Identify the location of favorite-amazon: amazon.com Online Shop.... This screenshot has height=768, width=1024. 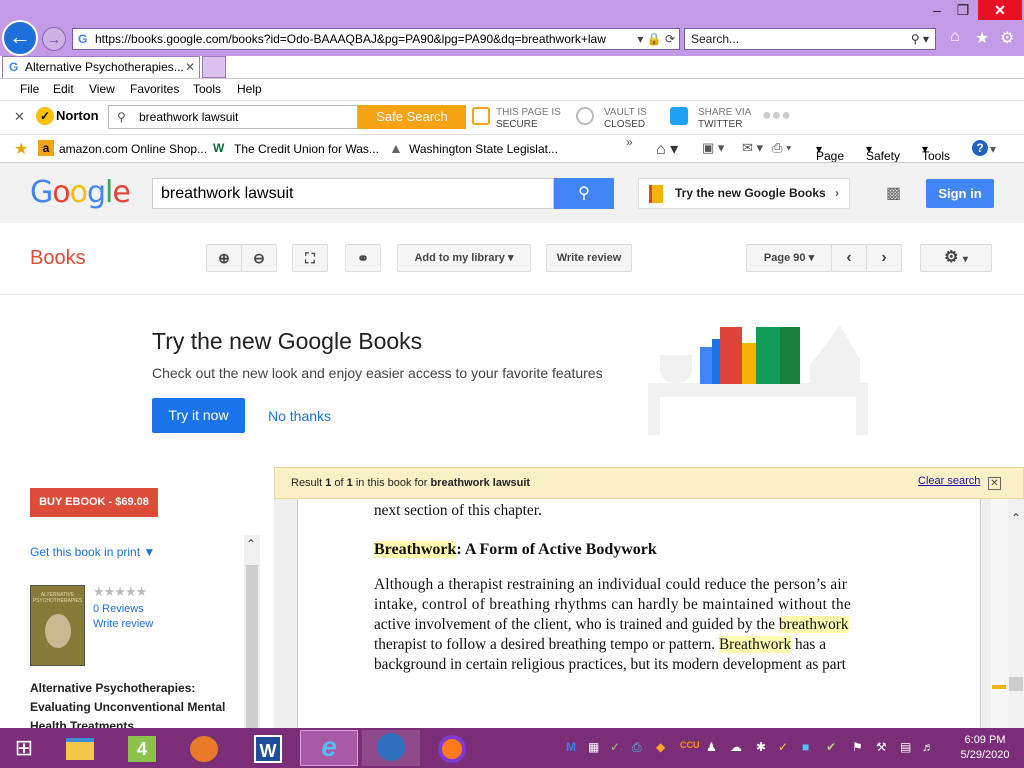
(133, 149).